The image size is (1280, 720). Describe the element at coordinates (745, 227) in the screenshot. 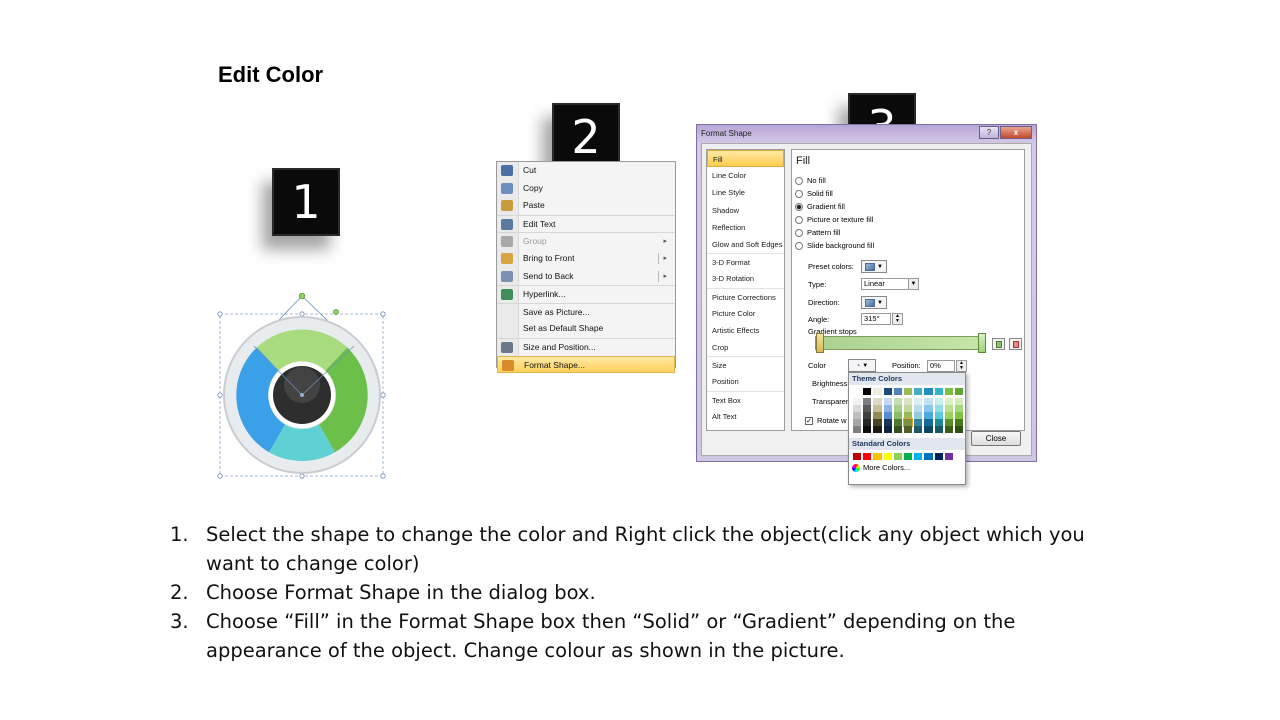

I see `nav-item: Reflection` at that location.